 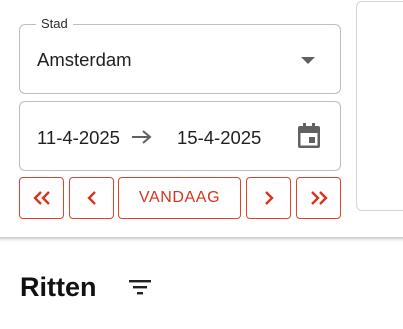 I want to click on previous-period-button, so click(x=91, y=198).